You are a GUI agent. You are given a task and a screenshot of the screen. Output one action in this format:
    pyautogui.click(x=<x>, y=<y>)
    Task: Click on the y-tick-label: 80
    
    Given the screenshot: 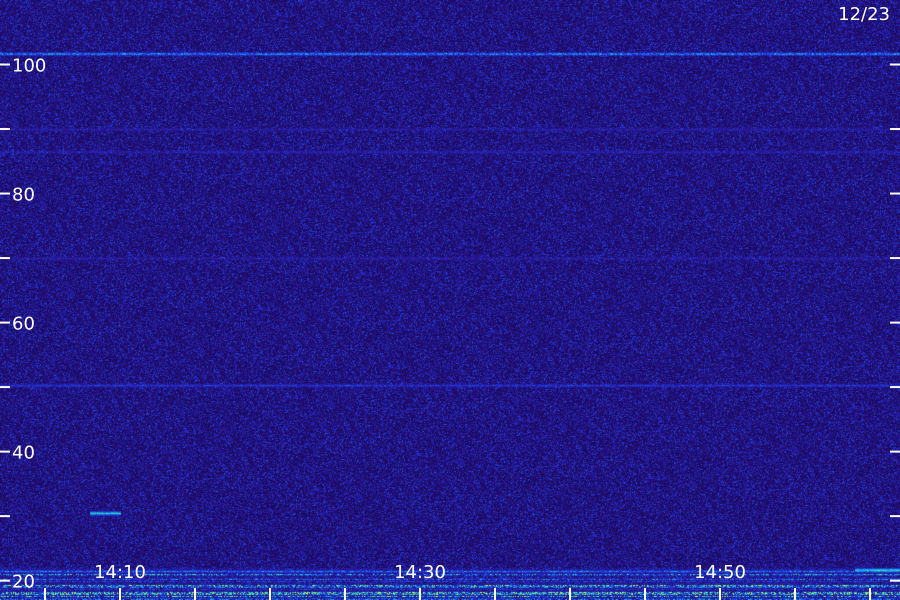 What is the action you would take?
    pyautogui.click(x=23, y=195)
    